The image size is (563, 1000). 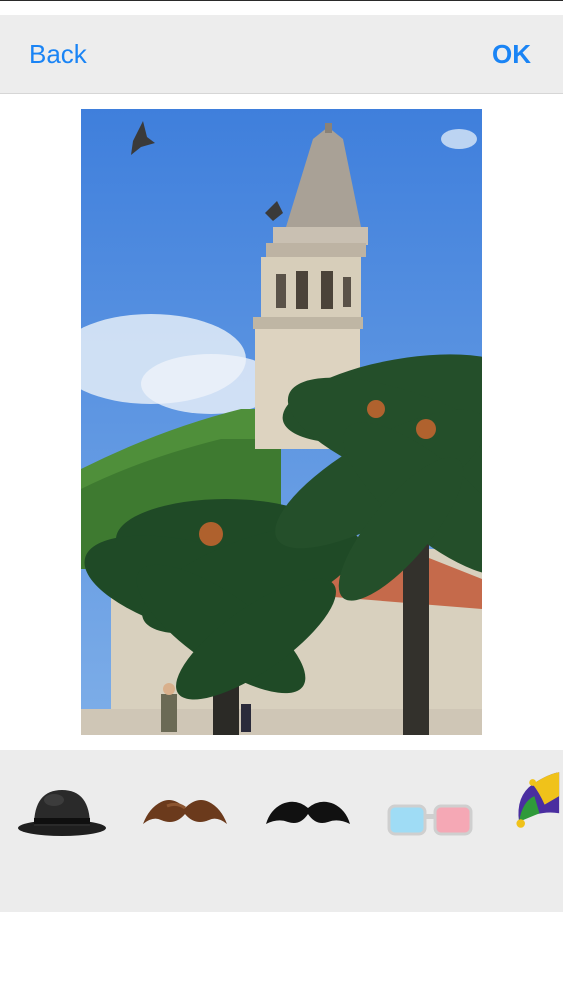 What do you see at coordinates (431, 803) in the screenshot?
I see `3d-glasses-icon` at bounding box center [431, 803].